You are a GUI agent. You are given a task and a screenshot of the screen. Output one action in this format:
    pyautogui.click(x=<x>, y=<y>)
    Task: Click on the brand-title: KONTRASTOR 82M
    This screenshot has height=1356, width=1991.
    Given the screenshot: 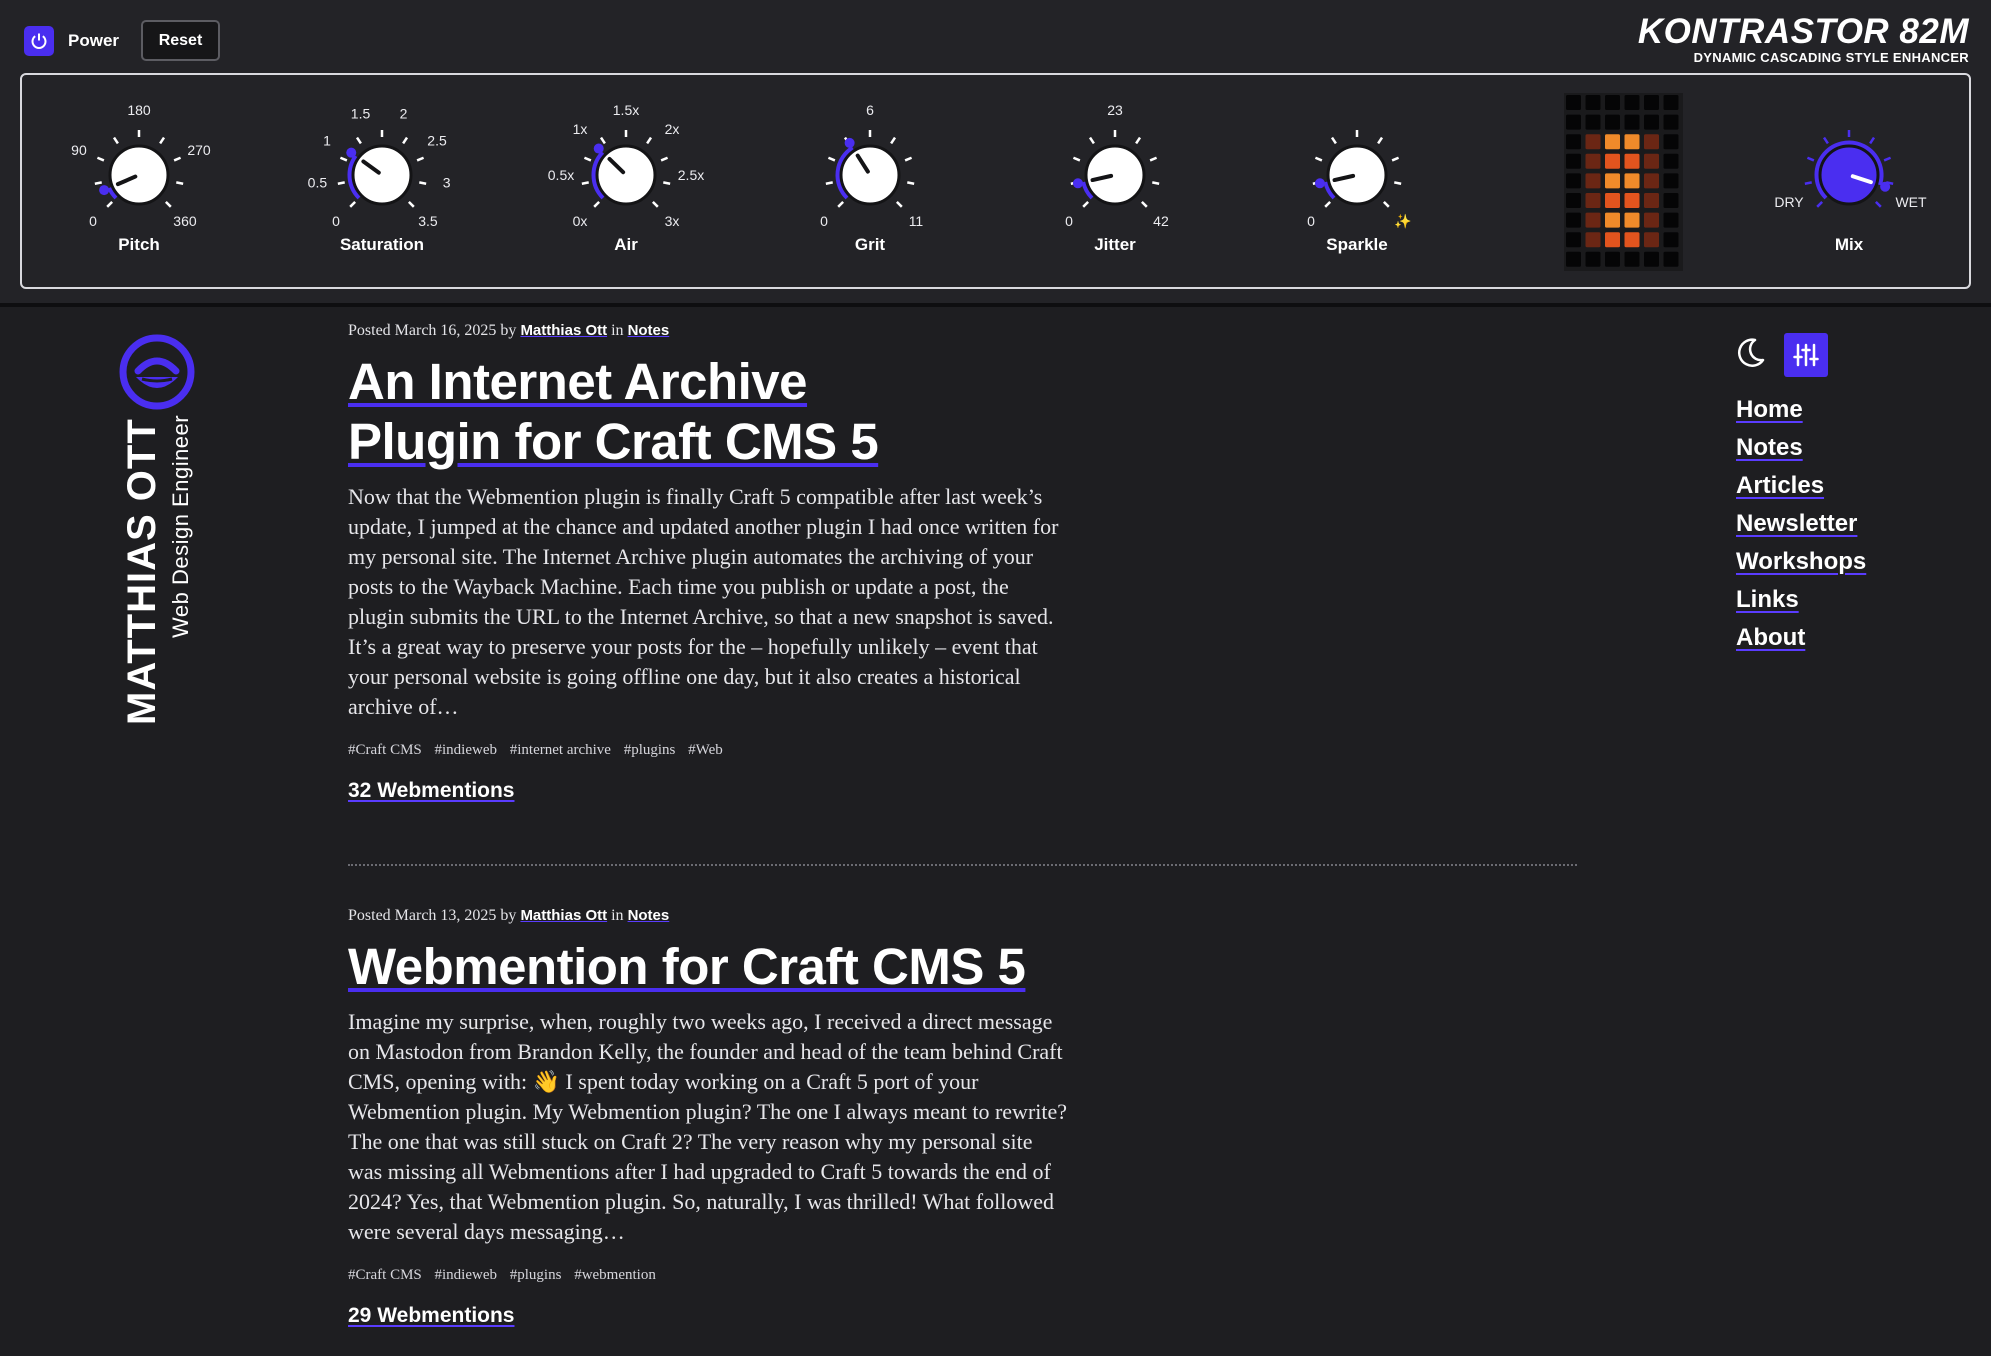 What is the action you would take?
    pyautogui.click(x=1803, y=31)
    